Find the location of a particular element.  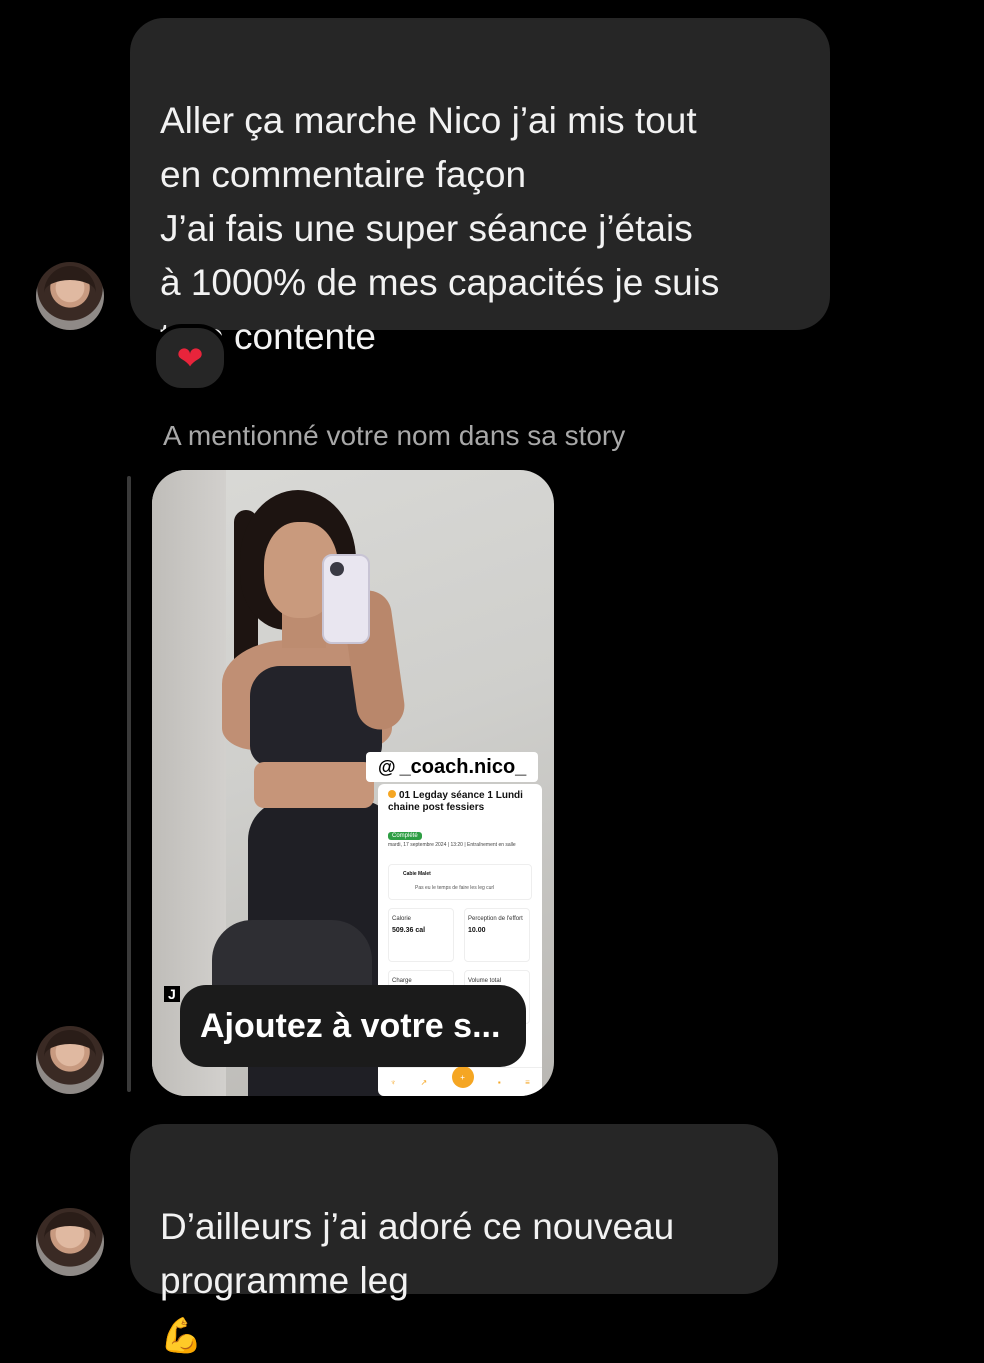

metric-calorie: Calorie 509.36 cal is located at coordinates (421, 935).